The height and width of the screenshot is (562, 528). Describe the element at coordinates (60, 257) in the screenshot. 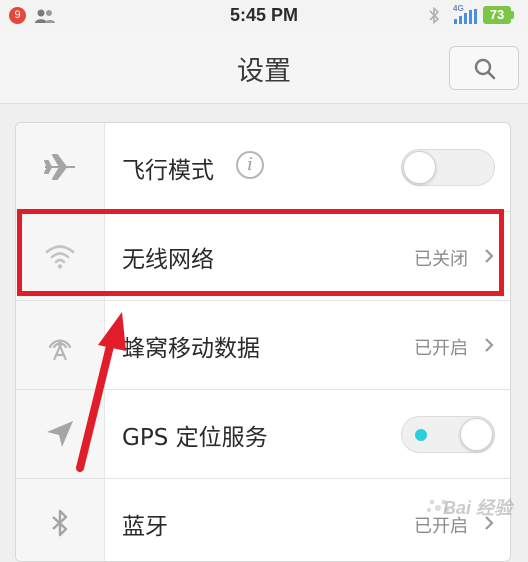

I see `wifi-icon` at that location.